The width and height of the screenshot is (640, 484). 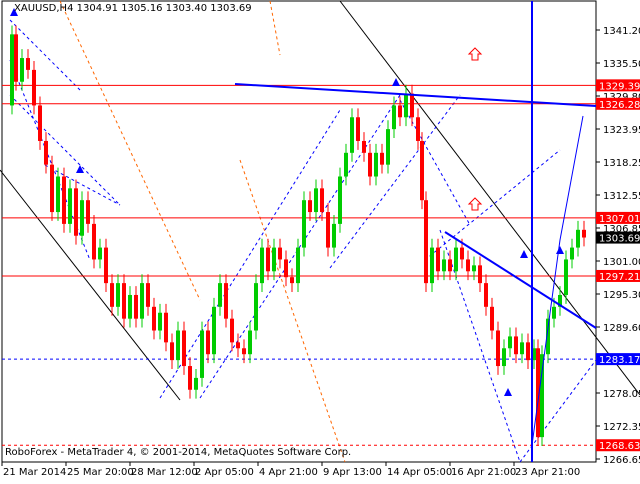 What do you see at coordinates (621, 328) in the screenshot?
I see `y-tick-label: 1289.60` at bounding box center [621, 328].